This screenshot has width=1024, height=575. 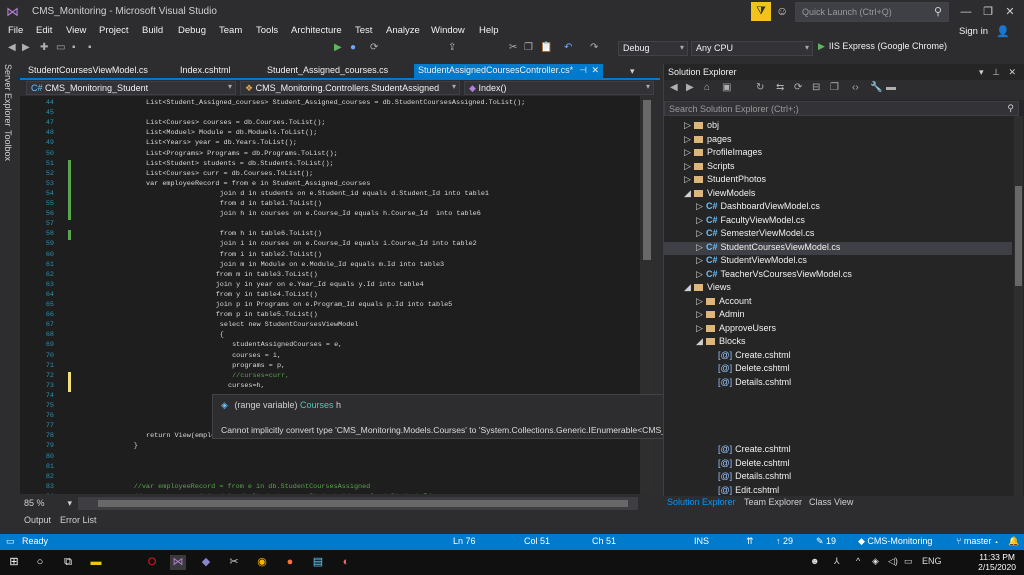 What do you see at coordinates (838, 153) in the screenshot?
I see `tree-item: ▷ ProfileImages` at bounding box center [838, 153].